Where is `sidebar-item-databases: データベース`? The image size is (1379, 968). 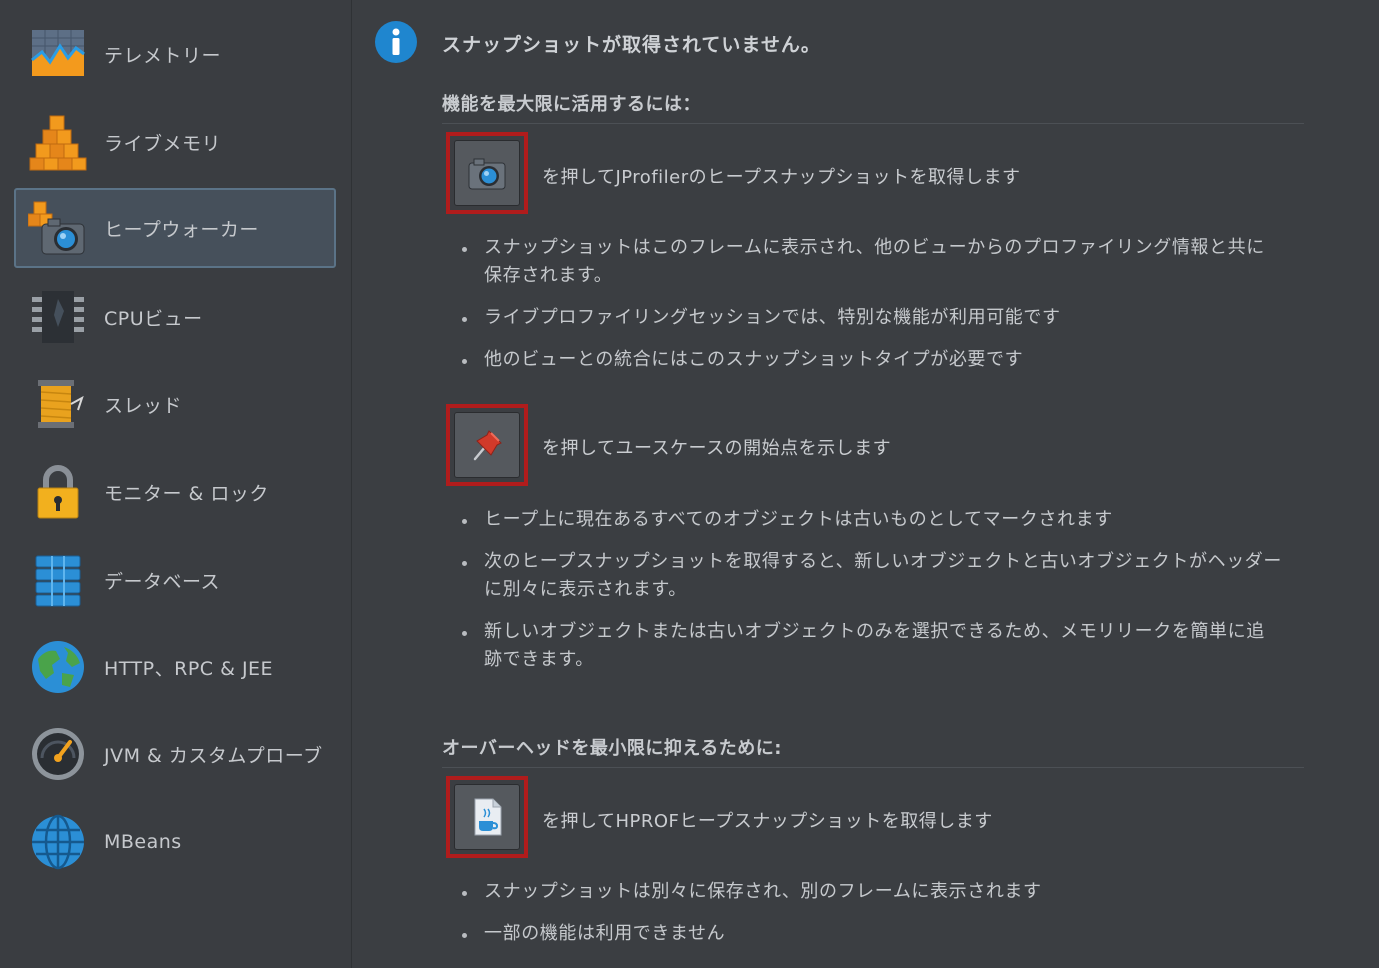 sidebar-item-databases: データベース is located at coordinates (175, 580).